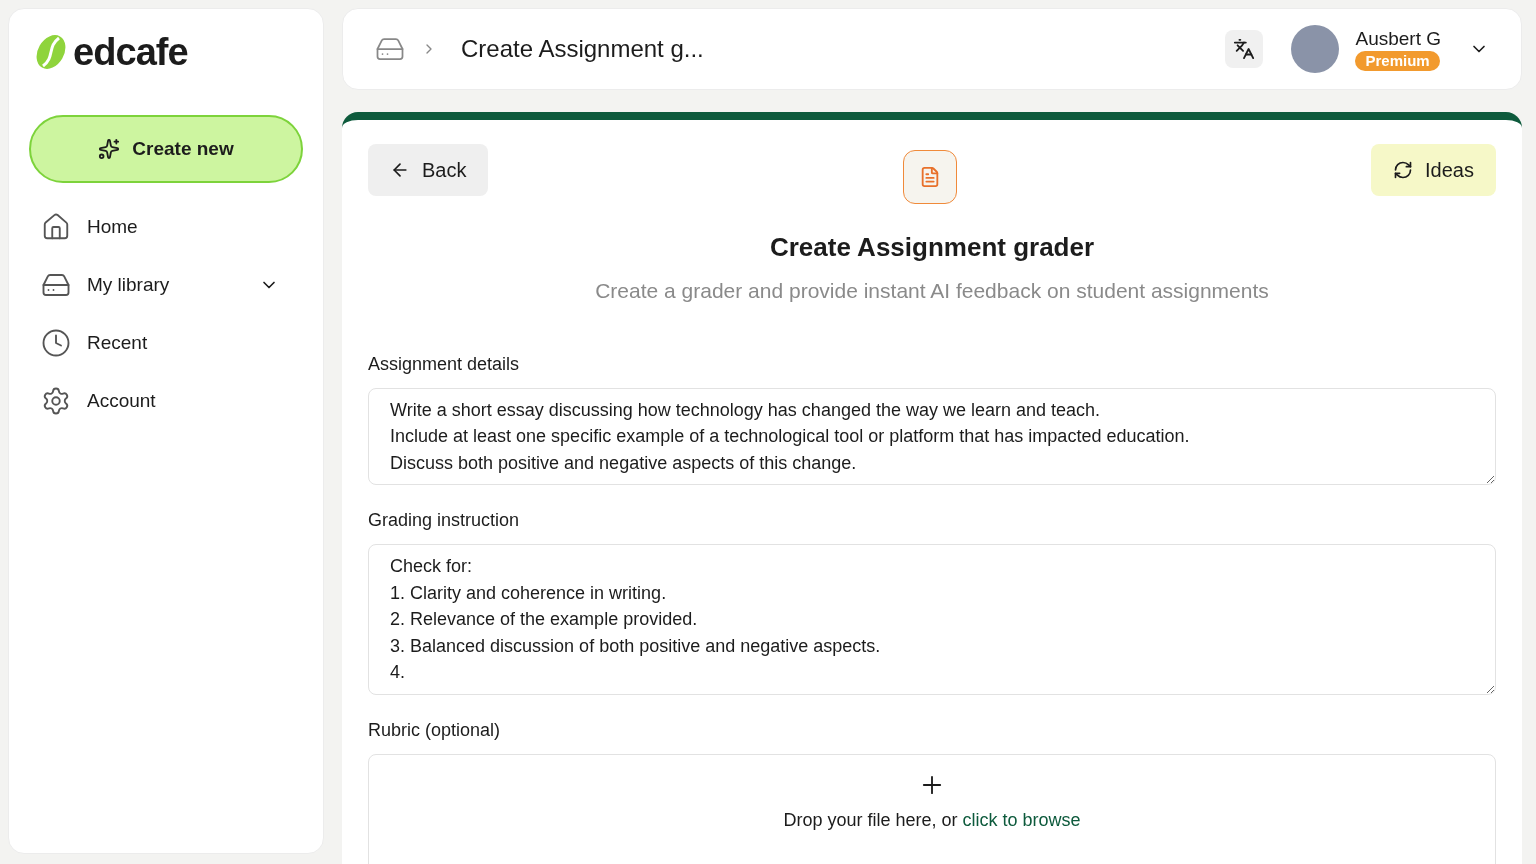 Image resolution: width=1536 pixels, height=864 pixels. I want to click on translate-icon, so click(1244, 49).